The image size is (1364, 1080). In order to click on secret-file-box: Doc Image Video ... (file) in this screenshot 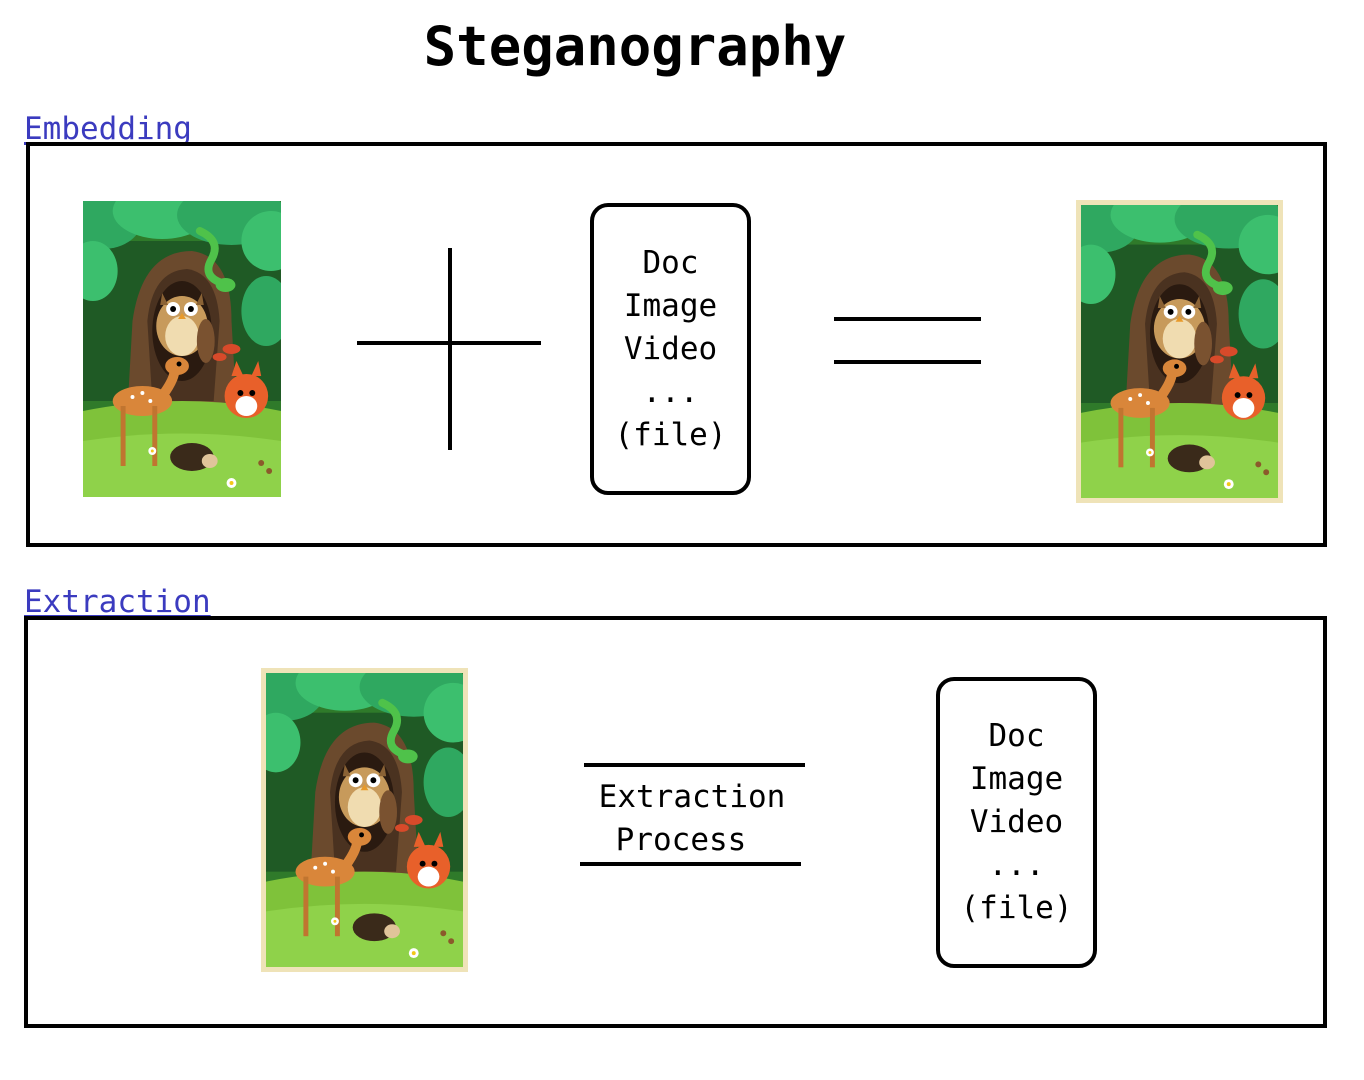, I will do `click(670, 349)`.